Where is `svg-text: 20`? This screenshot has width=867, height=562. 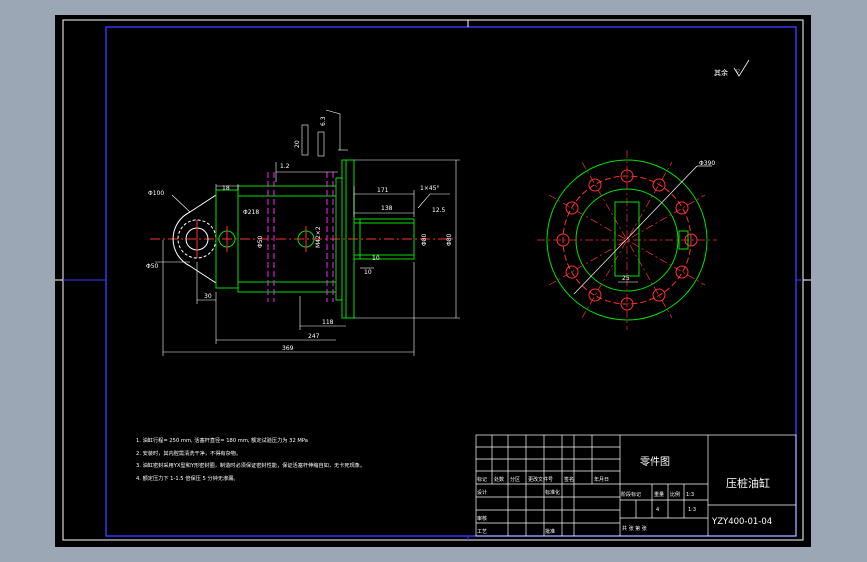
svg-text: 20 is located at coordinates (297, 144).